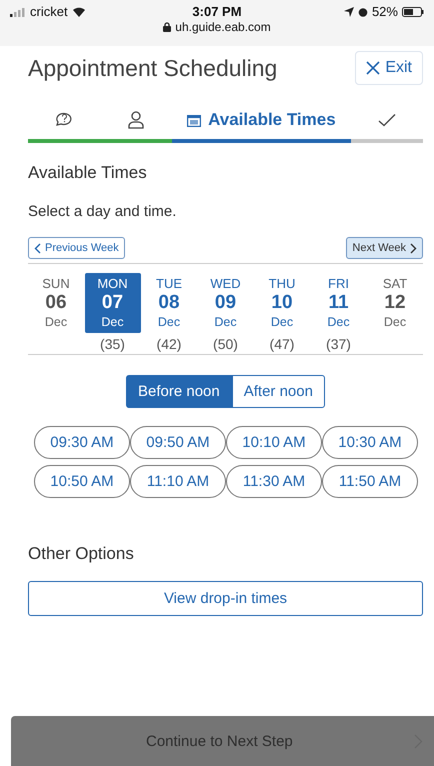 The width and height of the screenshot is (434, 766). Describe the element at coordinates (169, 344) in the screenshot. I see `slot-count: (42)` at that location.